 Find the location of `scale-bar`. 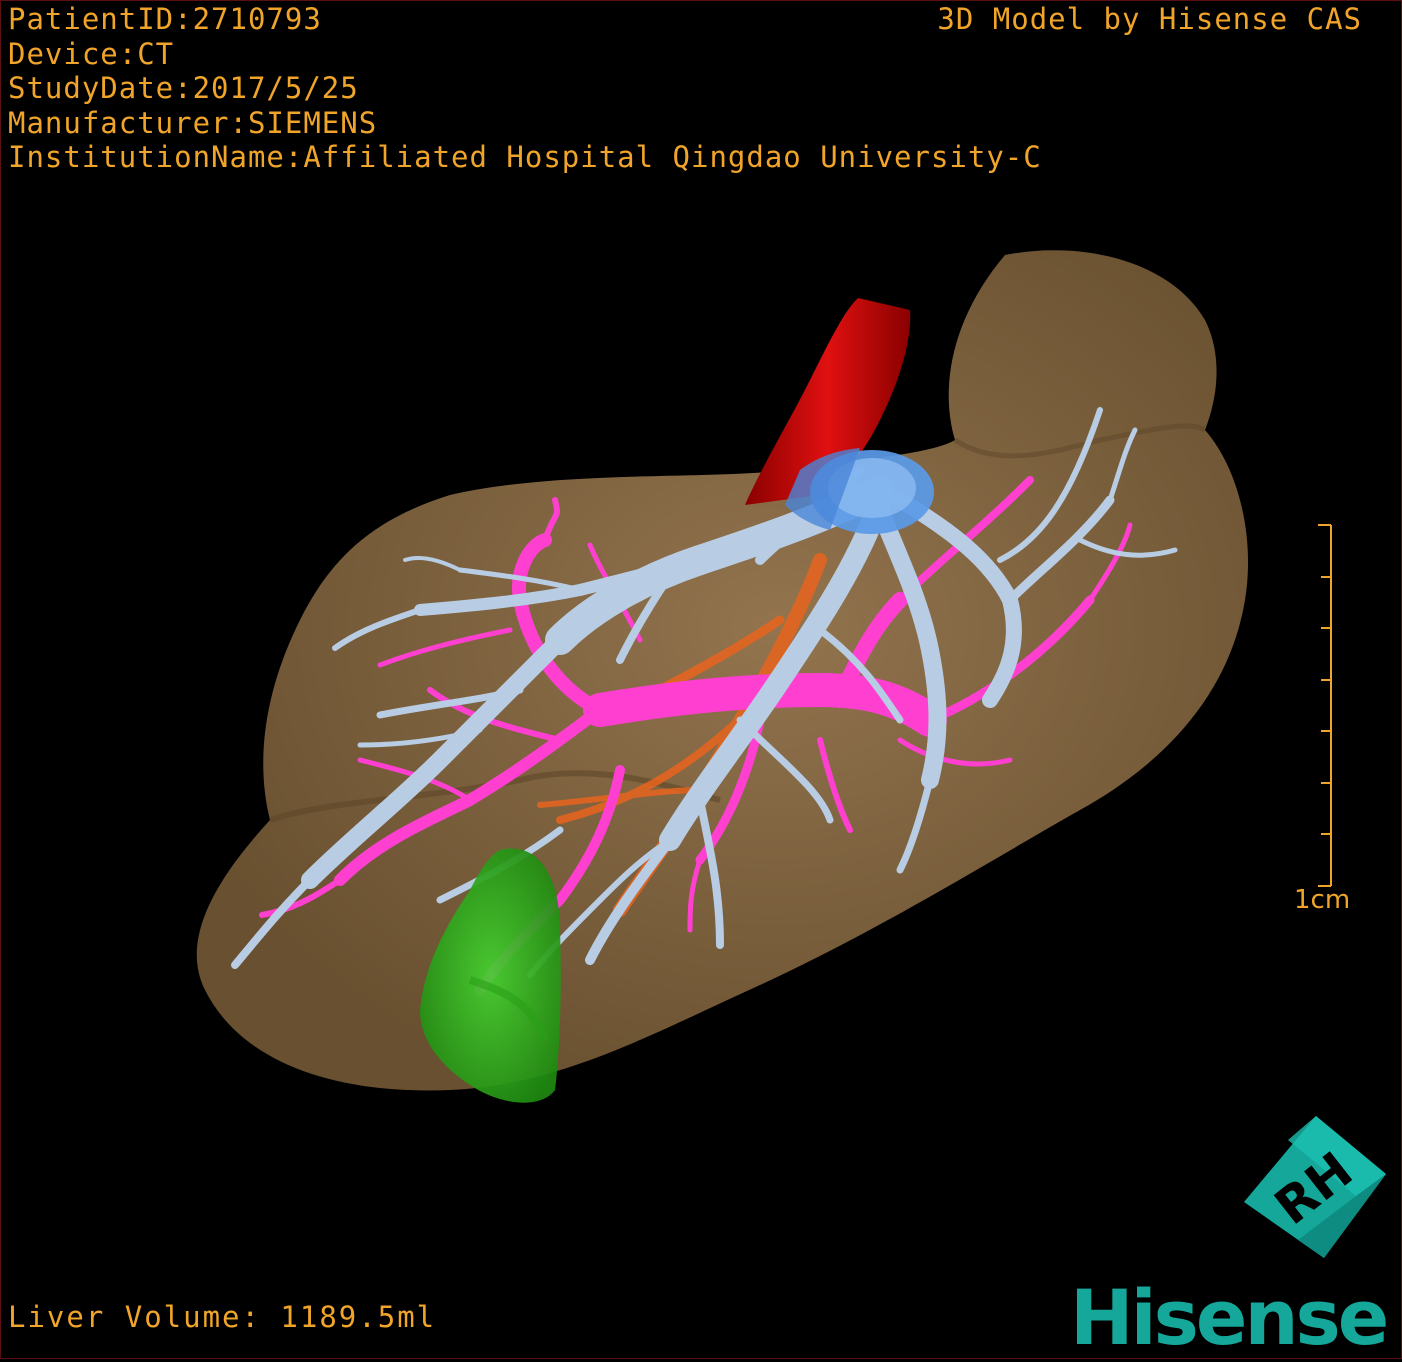

scale-bar is located at coordinates (1325, 705).